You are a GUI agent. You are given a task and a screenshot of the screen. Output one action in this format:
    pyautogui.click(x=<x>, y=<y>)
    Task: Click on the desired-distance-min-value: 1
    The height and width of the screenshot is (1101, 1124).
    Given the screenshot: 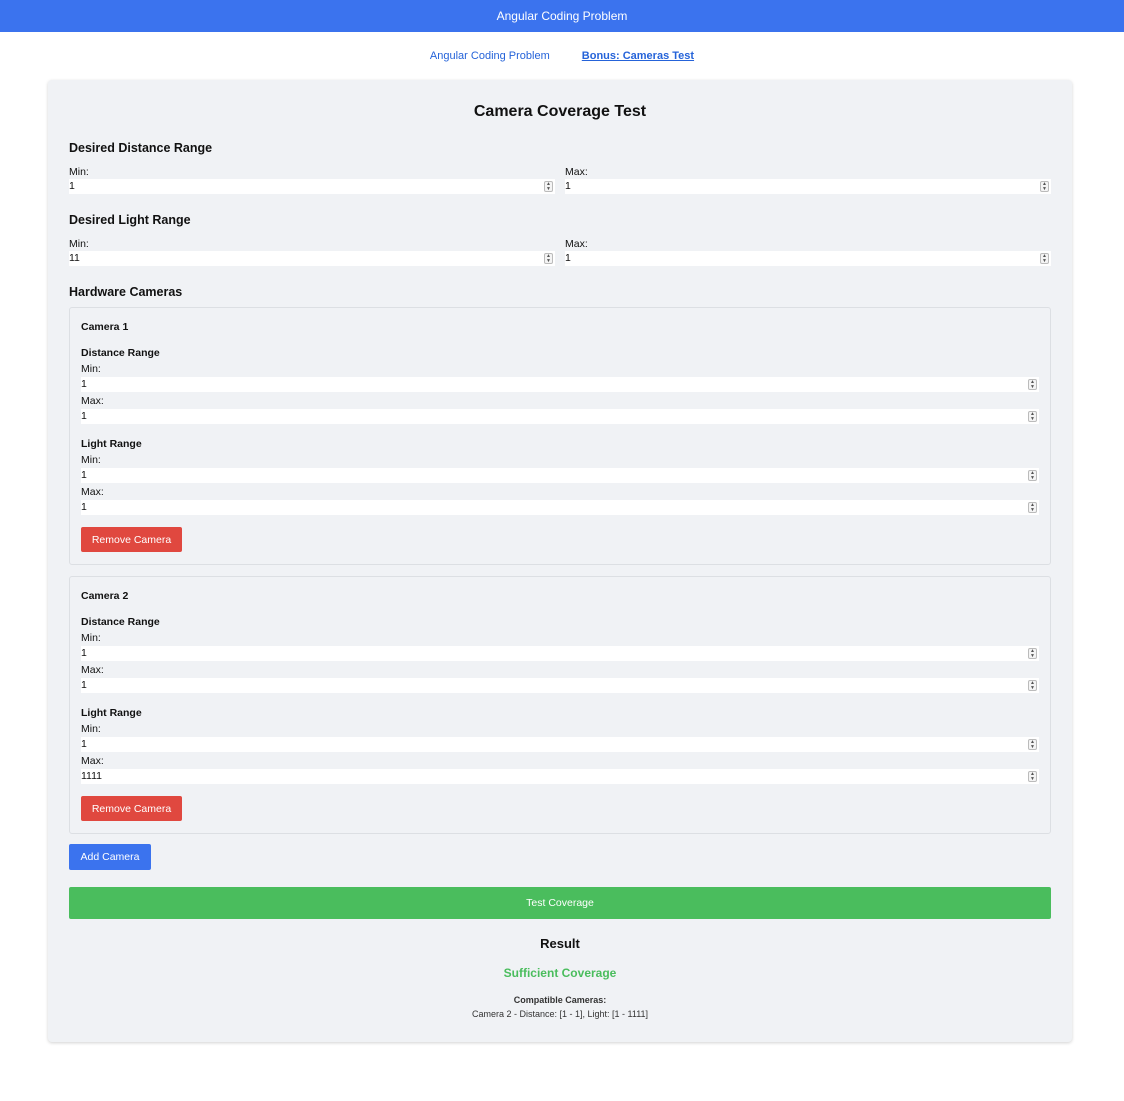 What is the action you would take?
    pyautogui.click(x=72, y=186)
    